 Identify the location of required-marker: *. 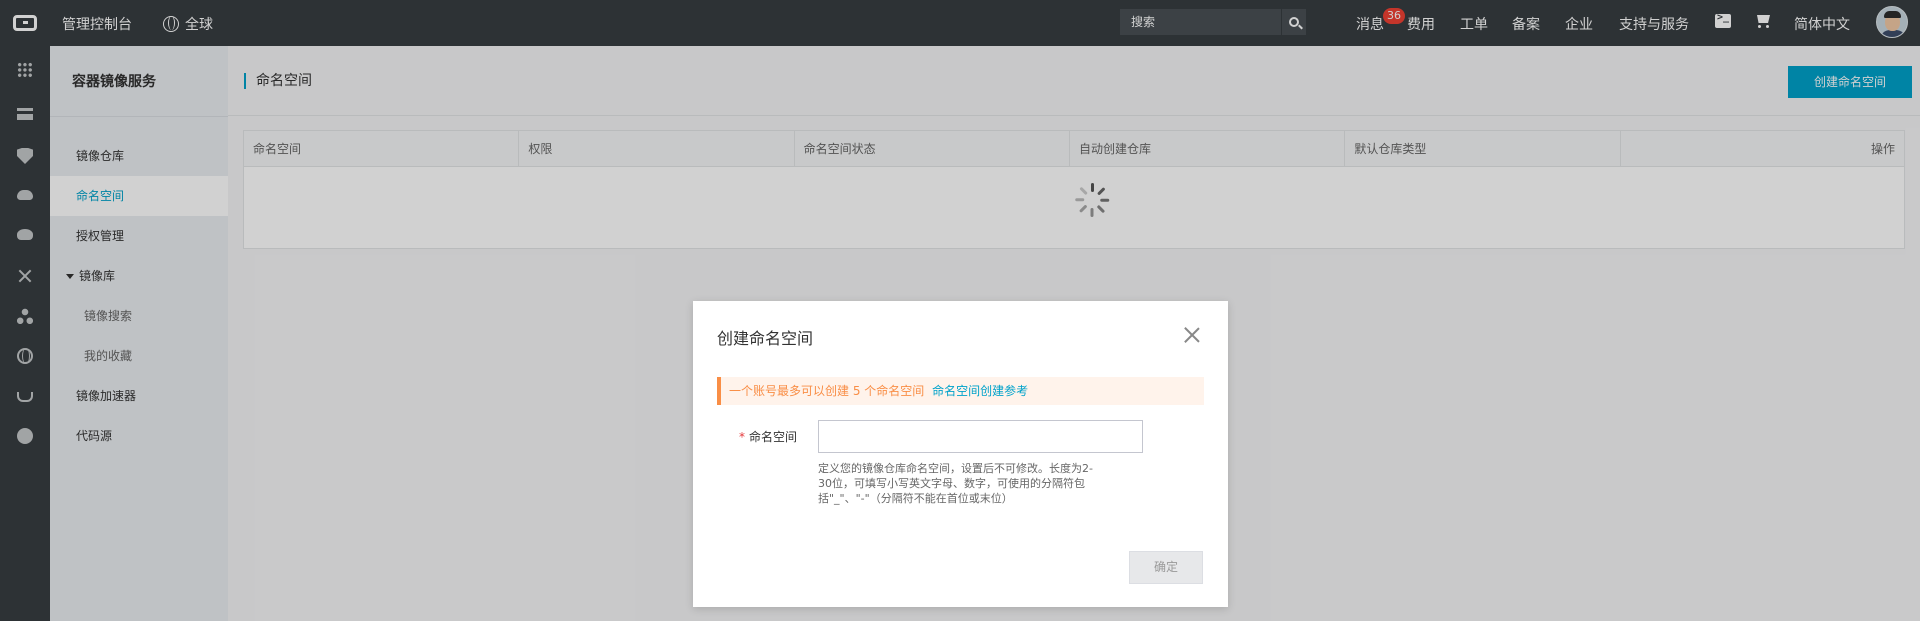
(742, 437).